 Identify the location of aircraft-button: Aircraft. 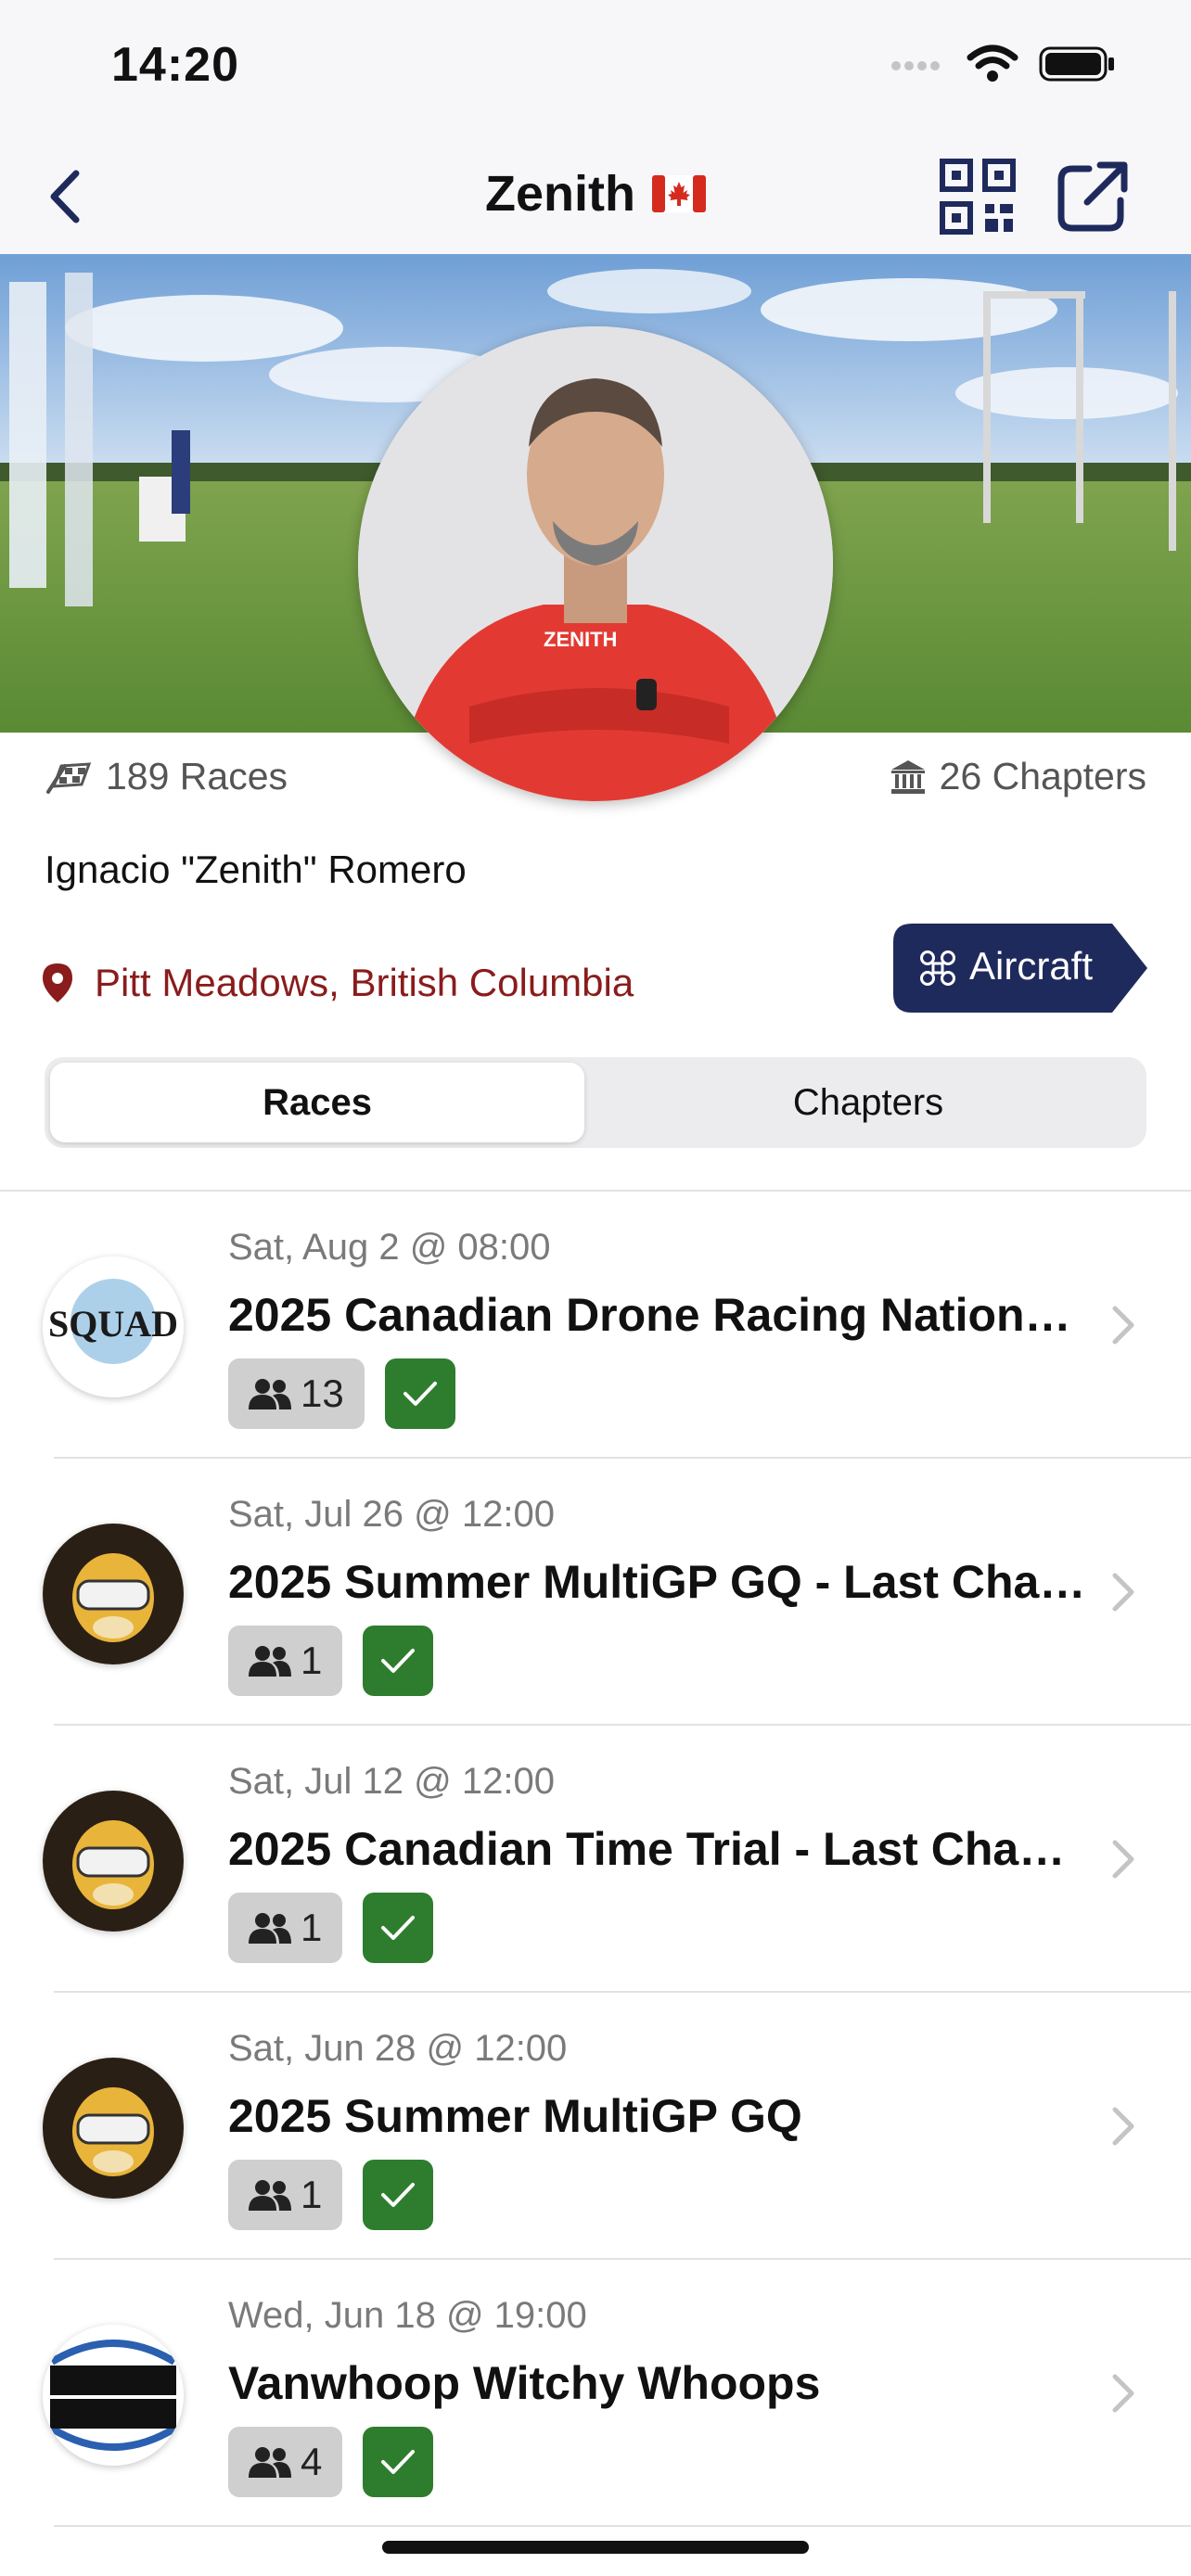
(1020, 969).